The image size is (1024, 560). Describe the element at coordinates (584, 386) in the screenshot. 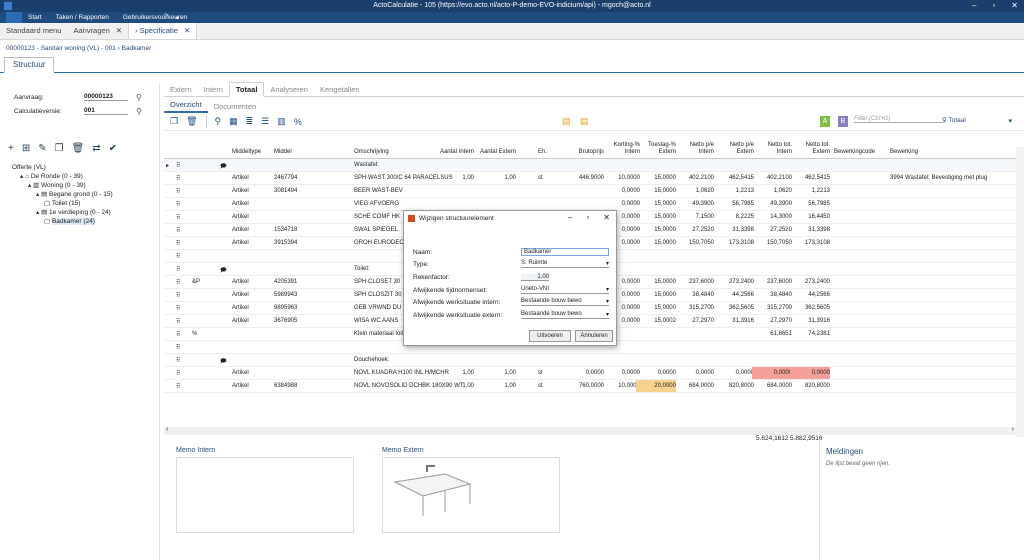

I see `cell-bruto: 760,0000` at that location.